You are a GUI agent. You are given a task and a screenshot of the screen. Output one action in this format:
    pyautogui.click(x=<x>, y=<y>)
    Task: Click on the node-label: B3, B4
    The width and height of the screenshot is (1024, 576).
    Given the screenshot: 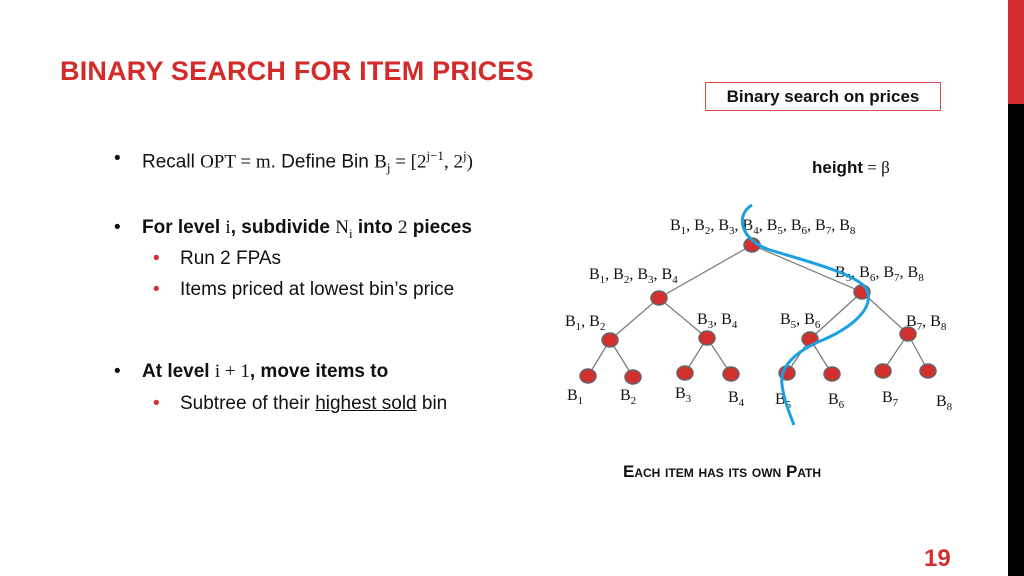 What is the action you would take?
    pyautogui.click(x=717, y=321)
    